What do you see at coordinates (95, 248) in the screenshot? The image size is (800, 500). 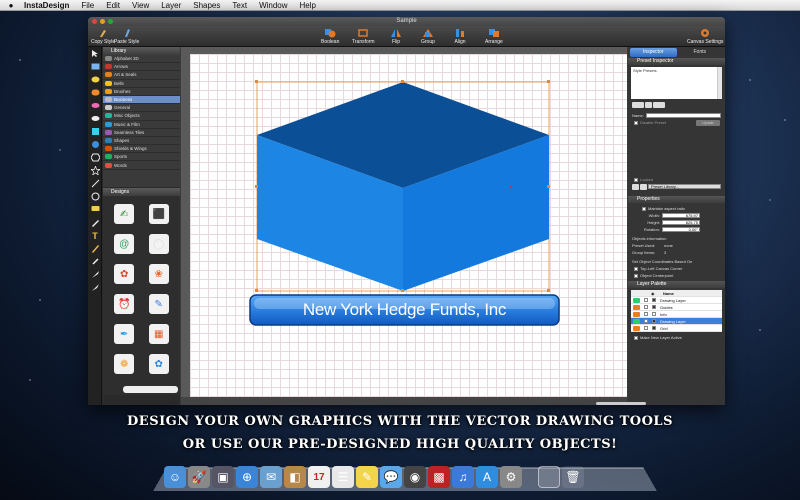 I see `pencil-tool` at bounding box center [95, 248].